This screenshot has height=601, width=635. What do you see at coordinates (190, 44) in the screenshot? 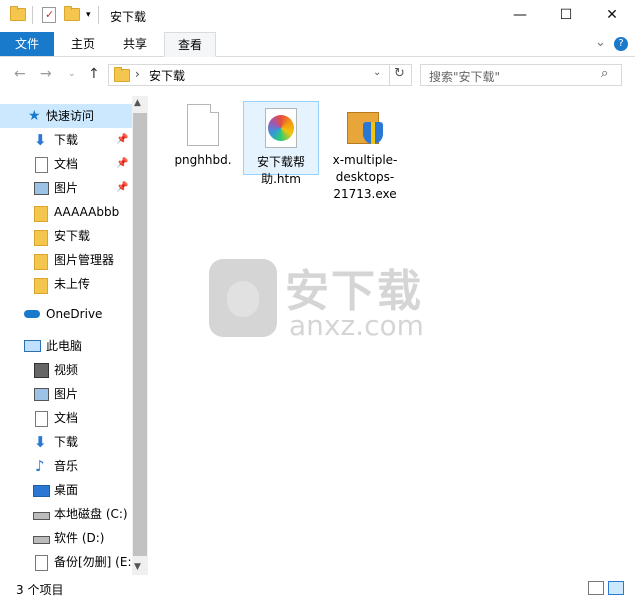
I see `tab-view: 查看` at bounding box center [190, 44].